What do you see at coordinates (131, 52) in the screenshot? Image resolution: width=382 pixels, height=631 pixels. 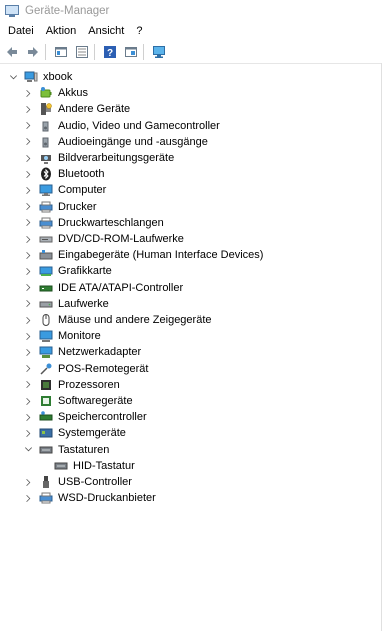 I see `view-icon` at bounding box center [131, 52].